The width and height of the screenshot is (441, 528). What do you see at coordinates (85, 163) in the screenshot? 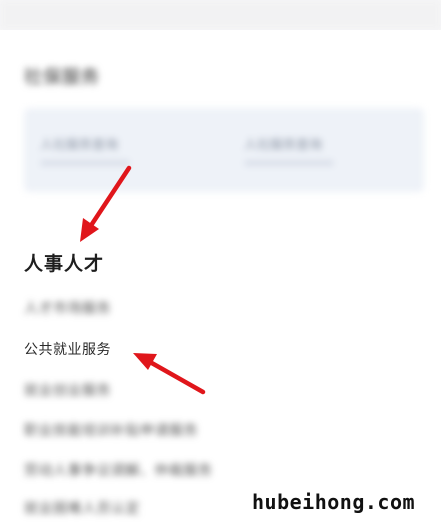
I see `quick-service-left-sub` at bounding box center [85, 163].